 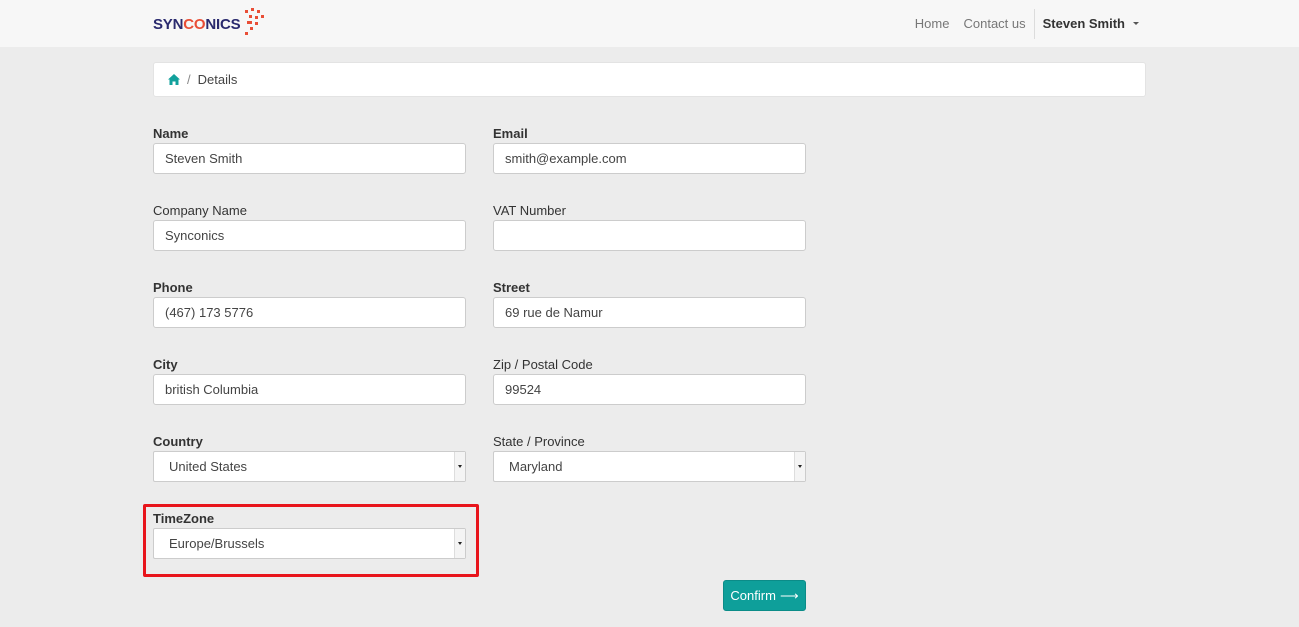 What do you see at coordinates (649, 235) in the screenshot?
I see `vat-input` at bounding box center [649, 235].